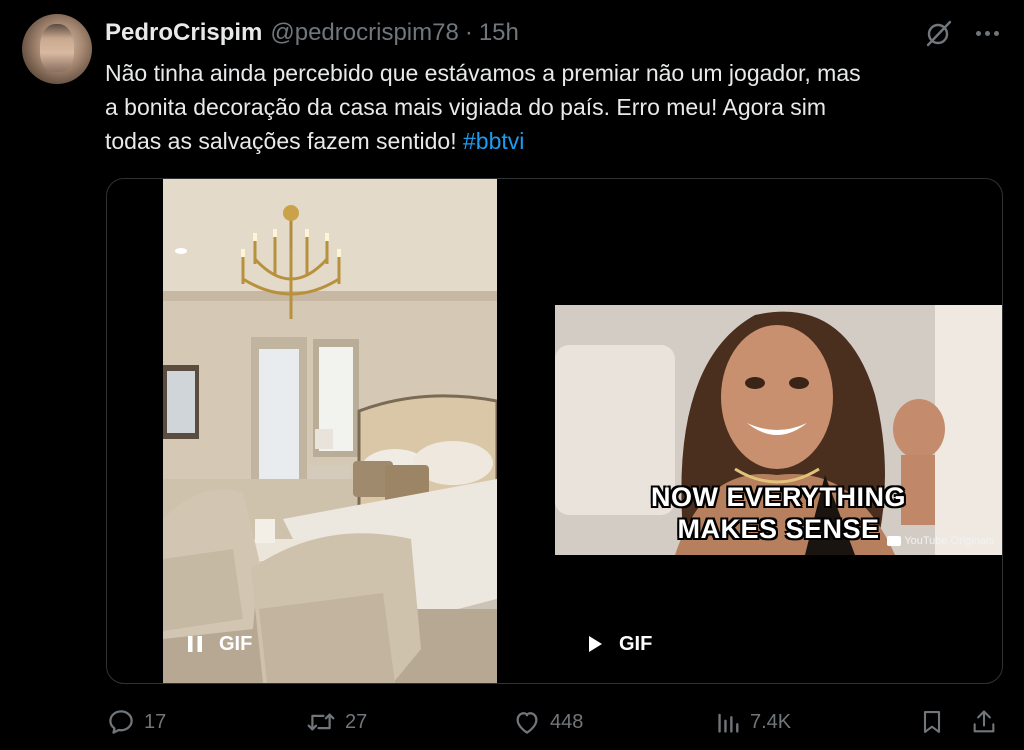 Image resolution: width=1024 pixels, height=750 pixels. What do you see at coordinates (364, 33) in the screenshot?
I see `user-handle: @pedrocrispim78` at bounding box center [364, 33].